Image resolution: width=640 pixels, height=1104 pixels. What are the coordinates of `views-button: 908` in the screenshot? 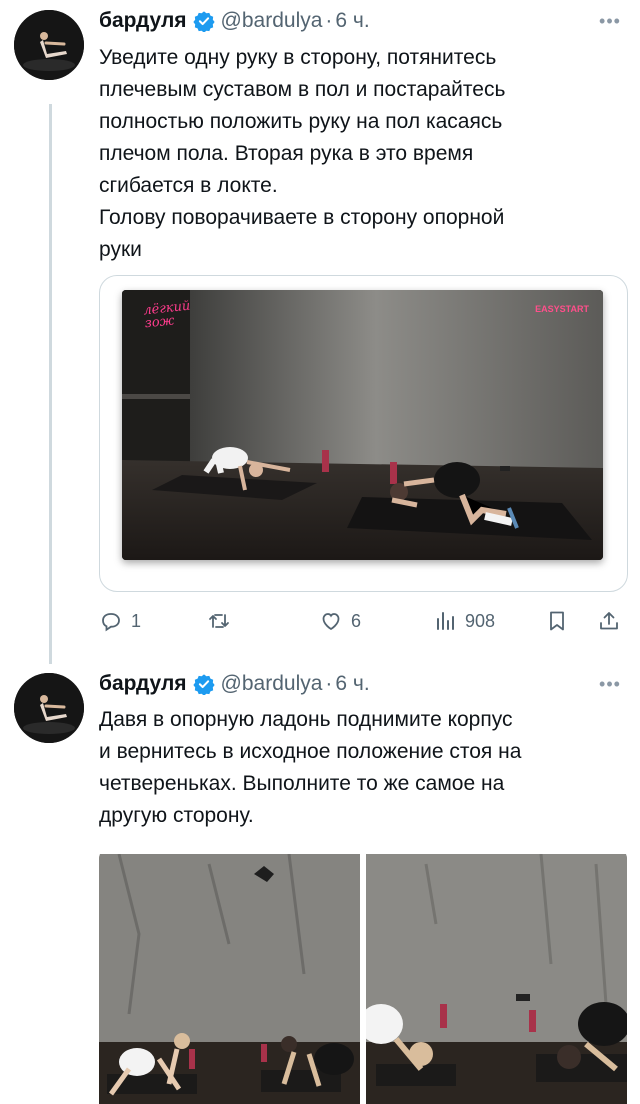 It's located at (464, 621).